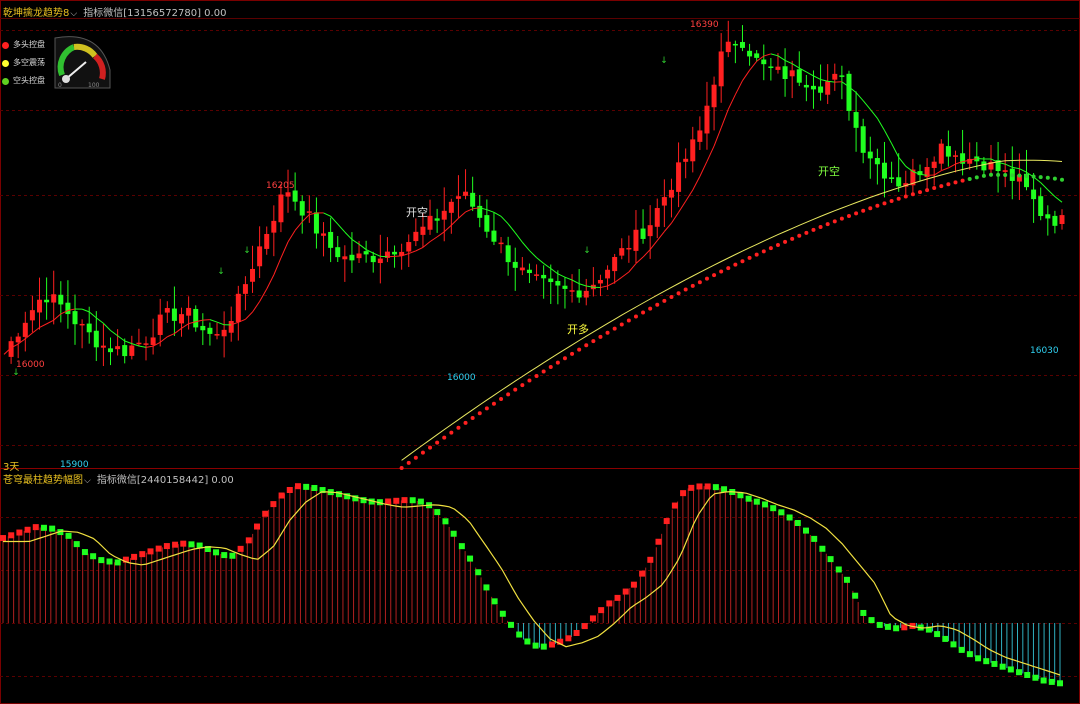 Image resolution: width=1080 pixels, height=704 pixels. I want to click on bottom-indicator-name: 苍穹最柱趋势幅图, so click(43, 480).